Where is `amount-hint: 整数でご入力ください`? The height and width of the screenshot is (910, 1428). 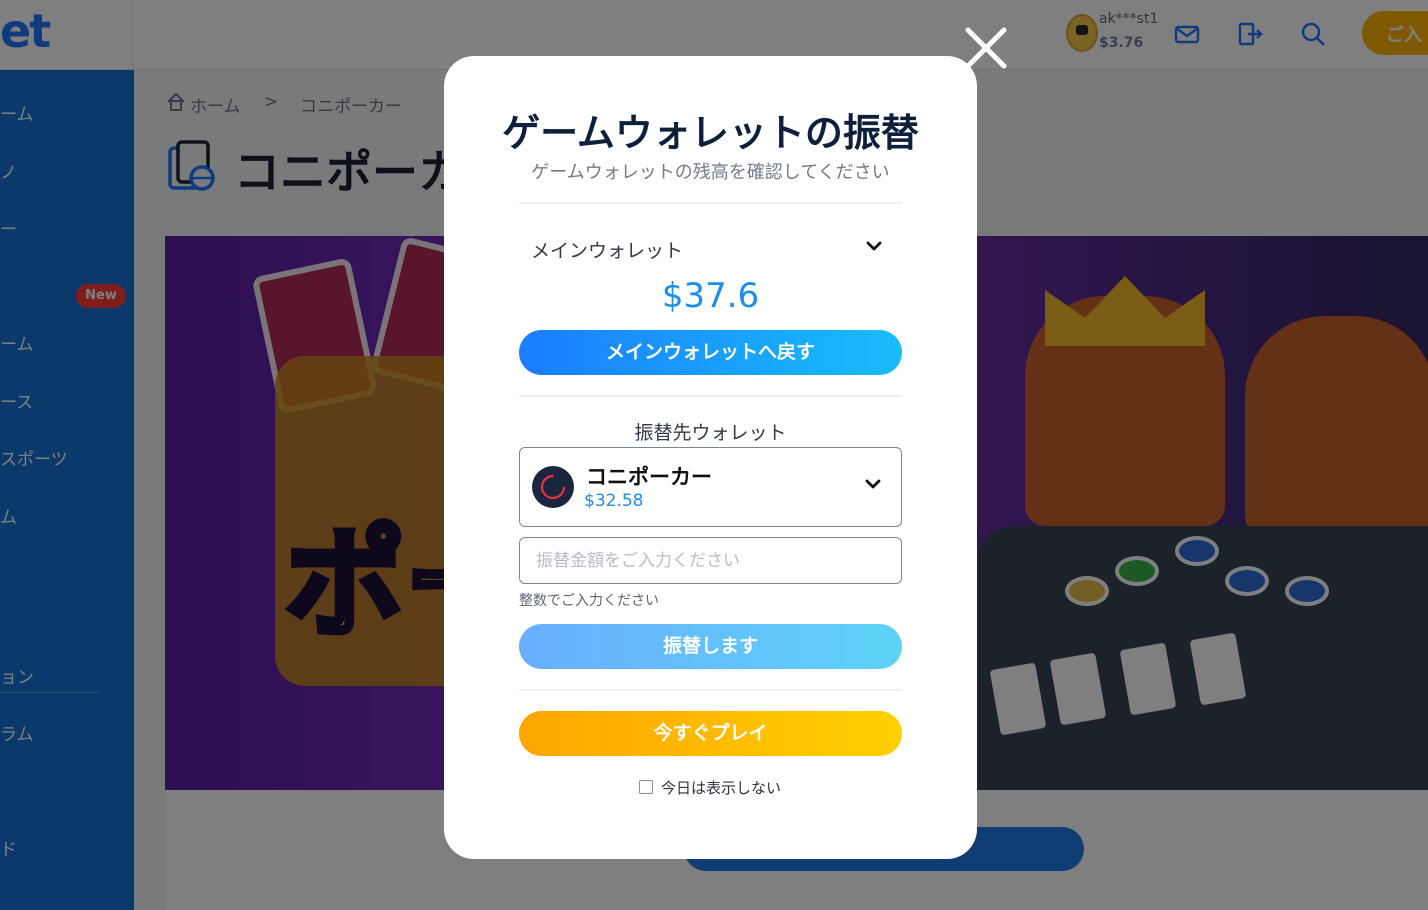
amount-hint: 整数でご入力ください is located at coordinates (589, 601).